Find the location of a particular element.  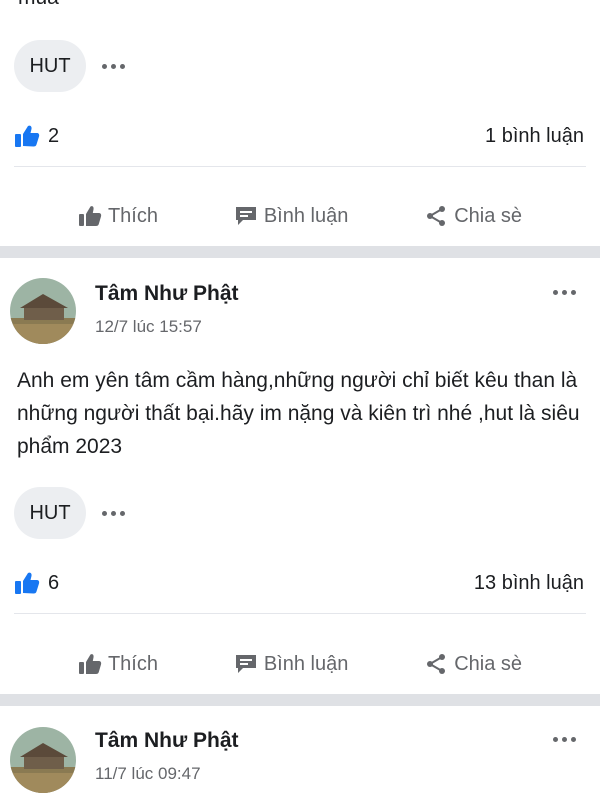

post-timestamp: 11/7 lúc 09:47 is located at coordinates (148, 774).